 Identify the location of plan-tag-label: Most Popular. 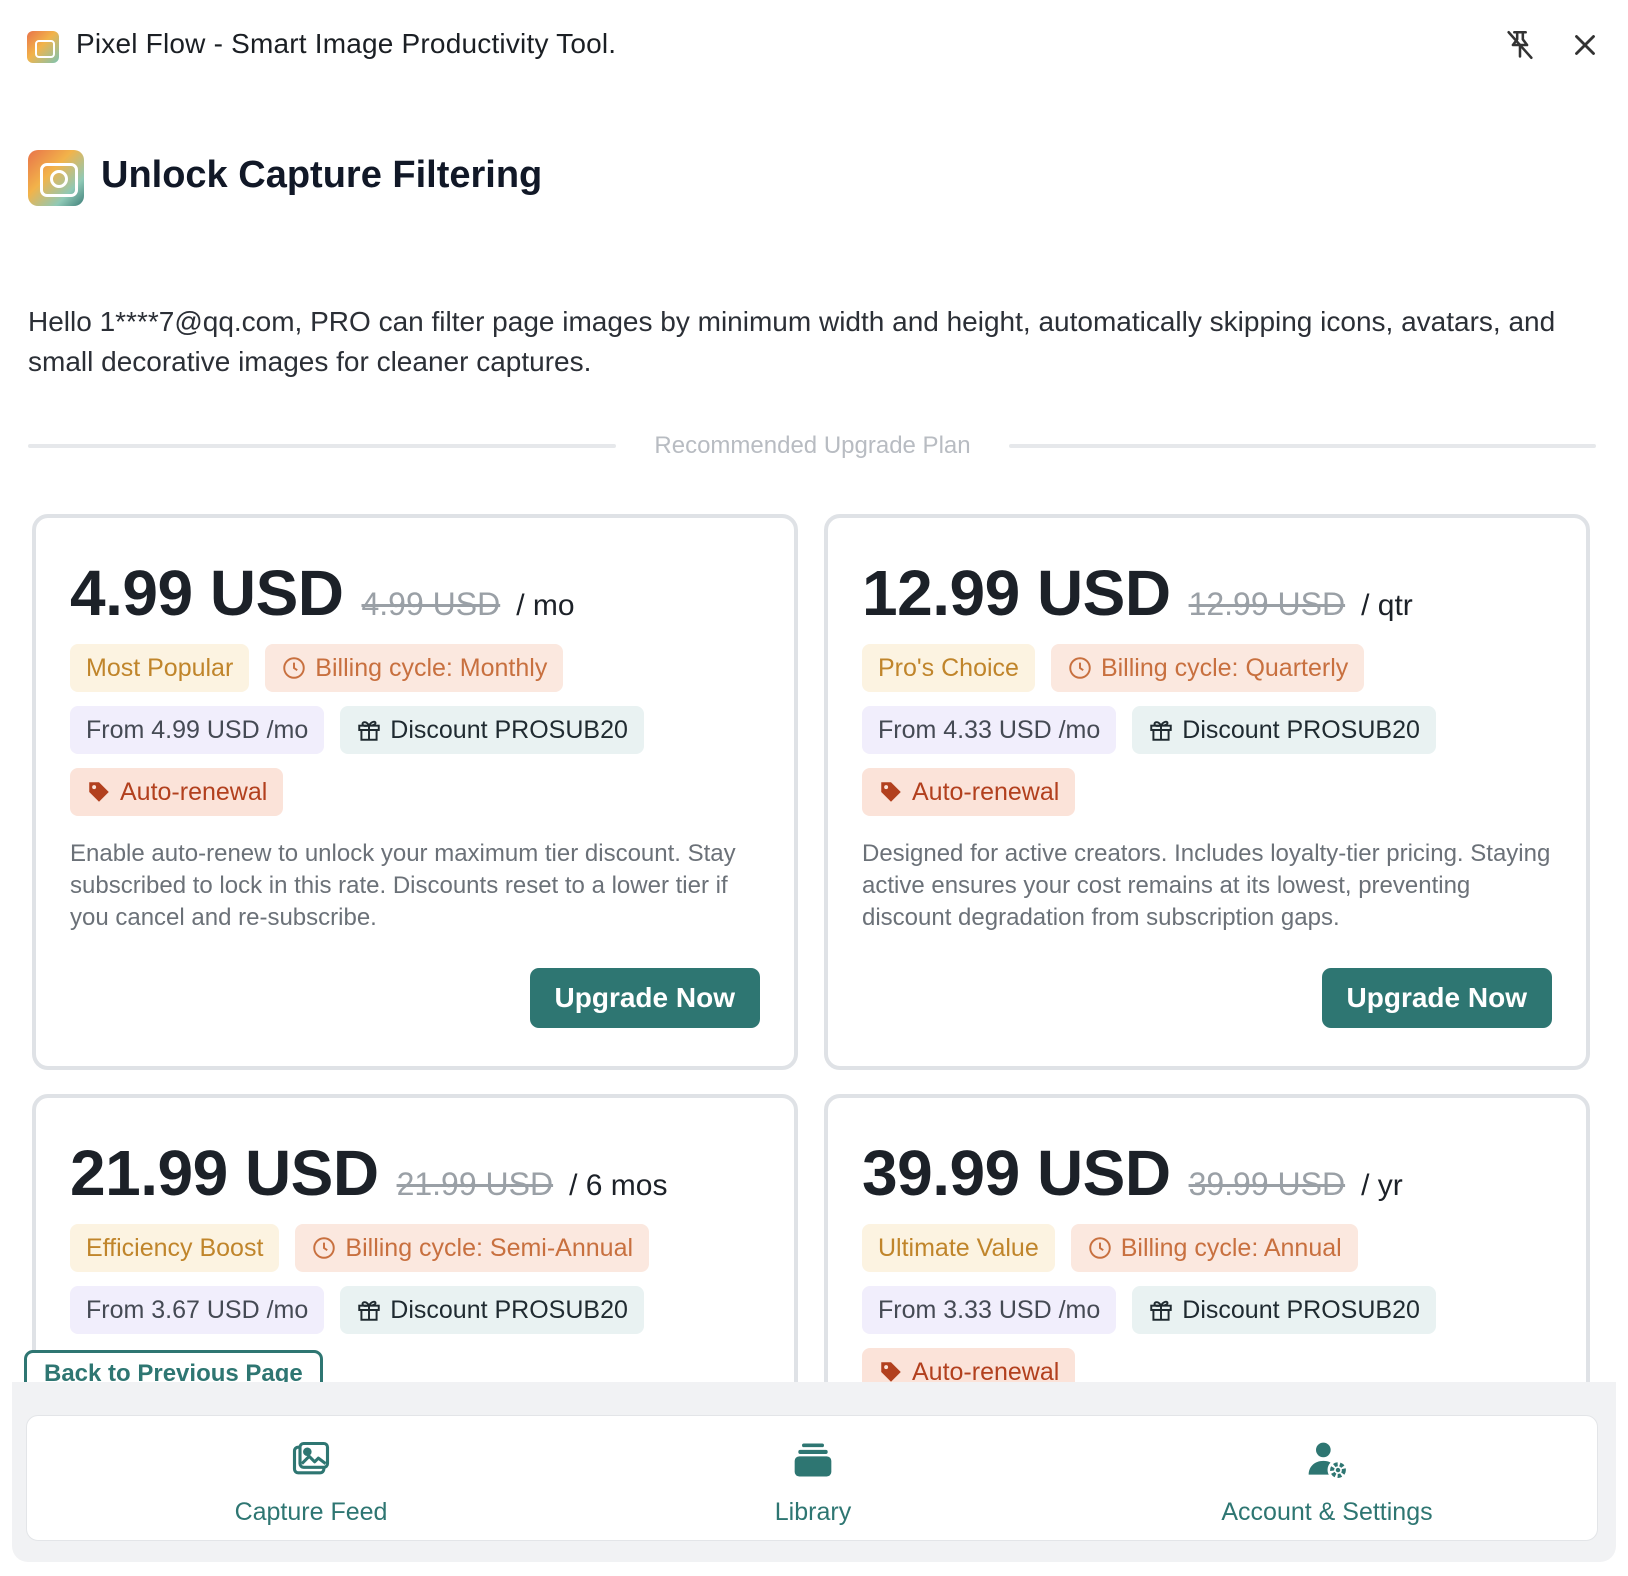
(160, 668).